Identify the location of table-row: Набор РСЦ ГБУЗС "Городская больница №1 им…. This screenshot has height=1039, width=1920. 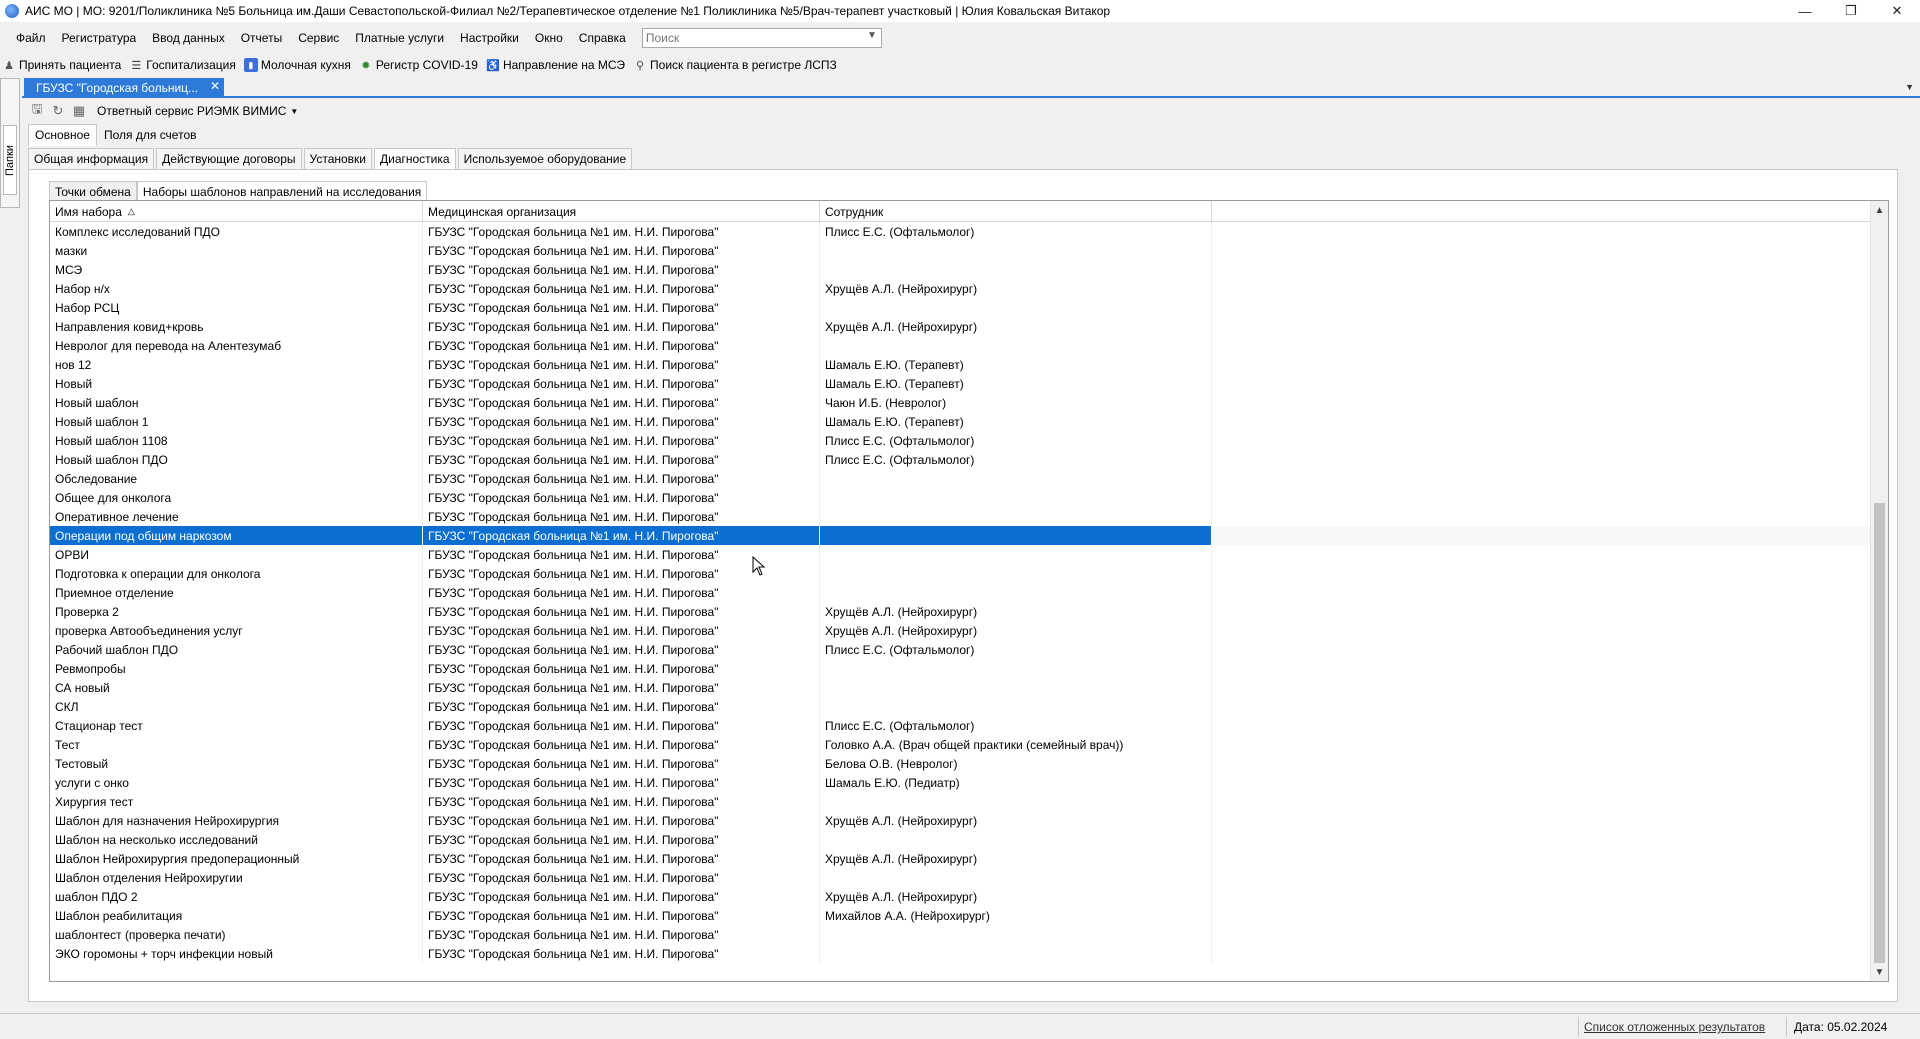
(960, 307).